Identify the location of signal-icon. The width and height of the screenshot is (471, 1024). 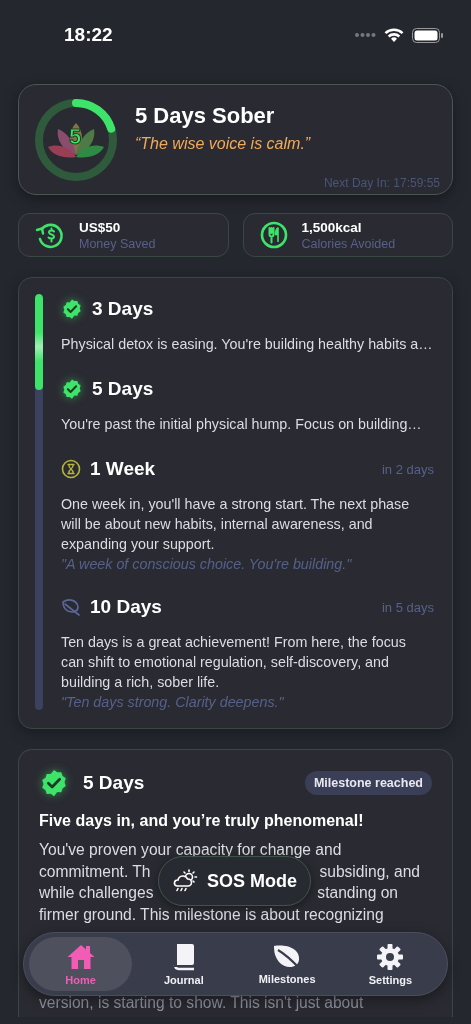
(365, 35).